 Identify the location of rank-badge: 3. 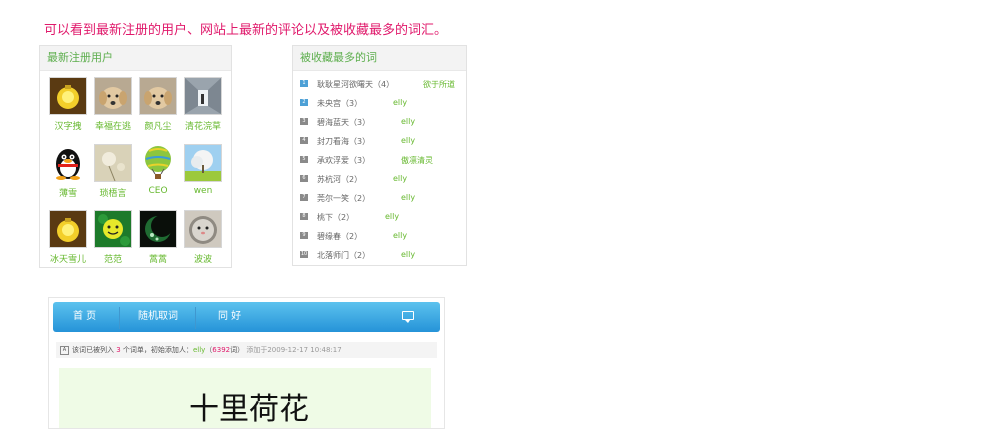
(304, 121).